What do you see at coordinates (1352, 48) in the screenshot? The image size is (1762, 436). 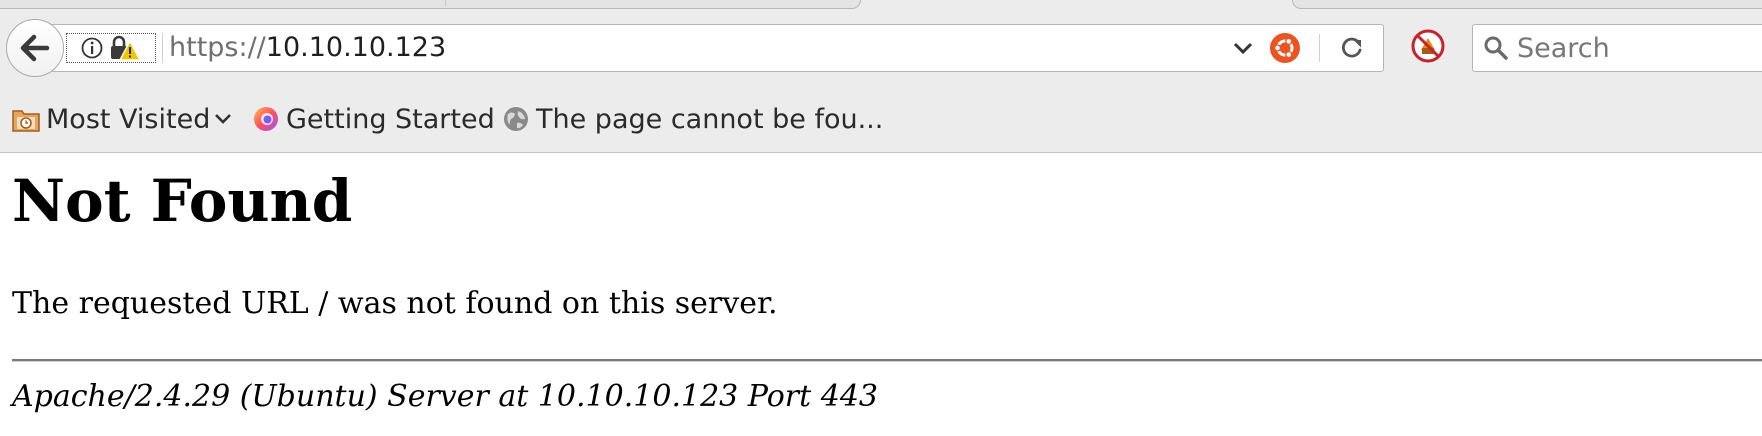 I see `reload-icon` at bounding box center [1352, 48].